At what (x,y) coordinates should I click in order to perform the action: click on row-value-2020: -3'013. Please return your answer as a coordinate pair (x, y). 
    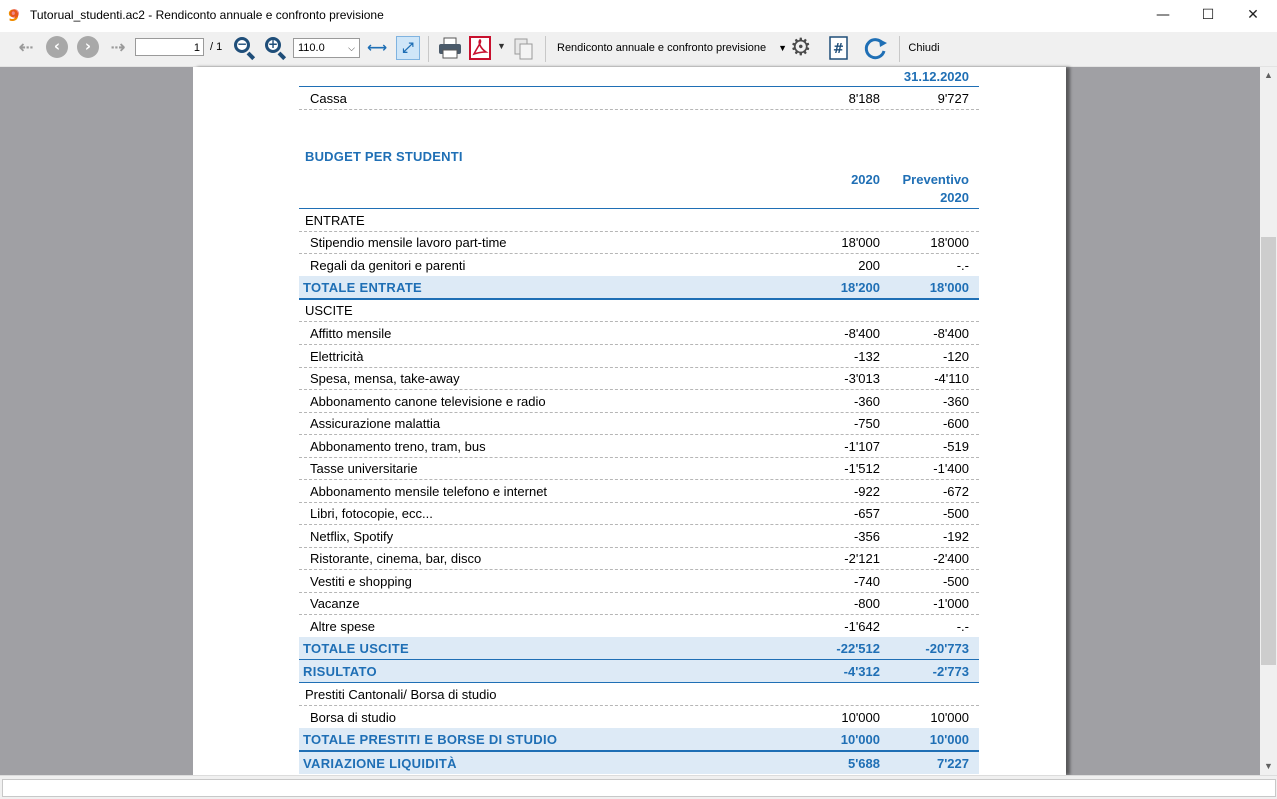
    Looking at the image, I should click on (862, 378).